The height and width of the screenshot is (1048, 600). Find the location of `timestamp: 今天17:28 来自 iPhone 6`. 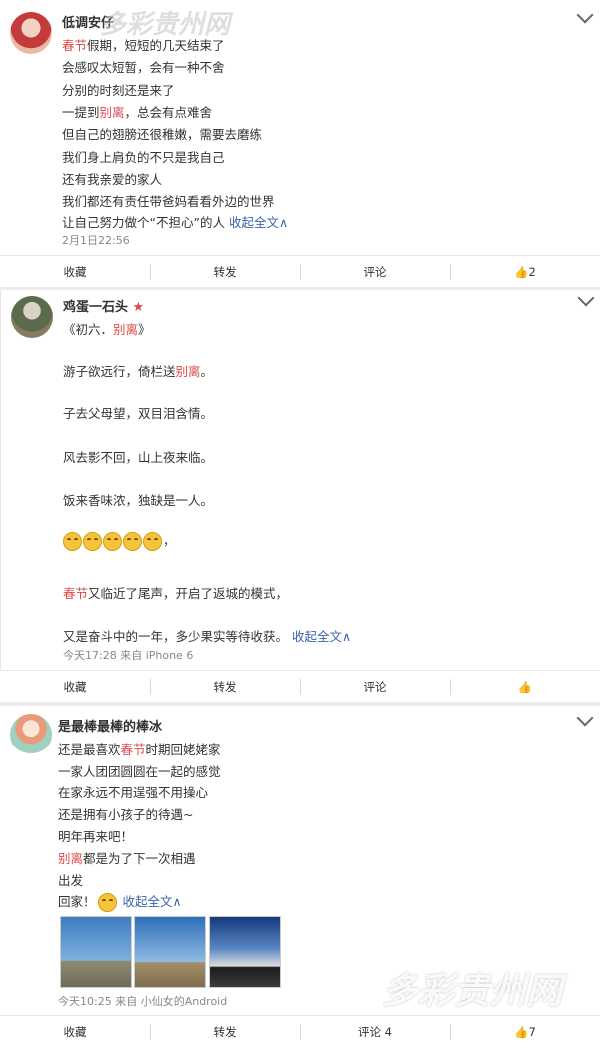

timestamp: 今天17:28 来自 iPhone 6 is located at coordinates (128, 655).